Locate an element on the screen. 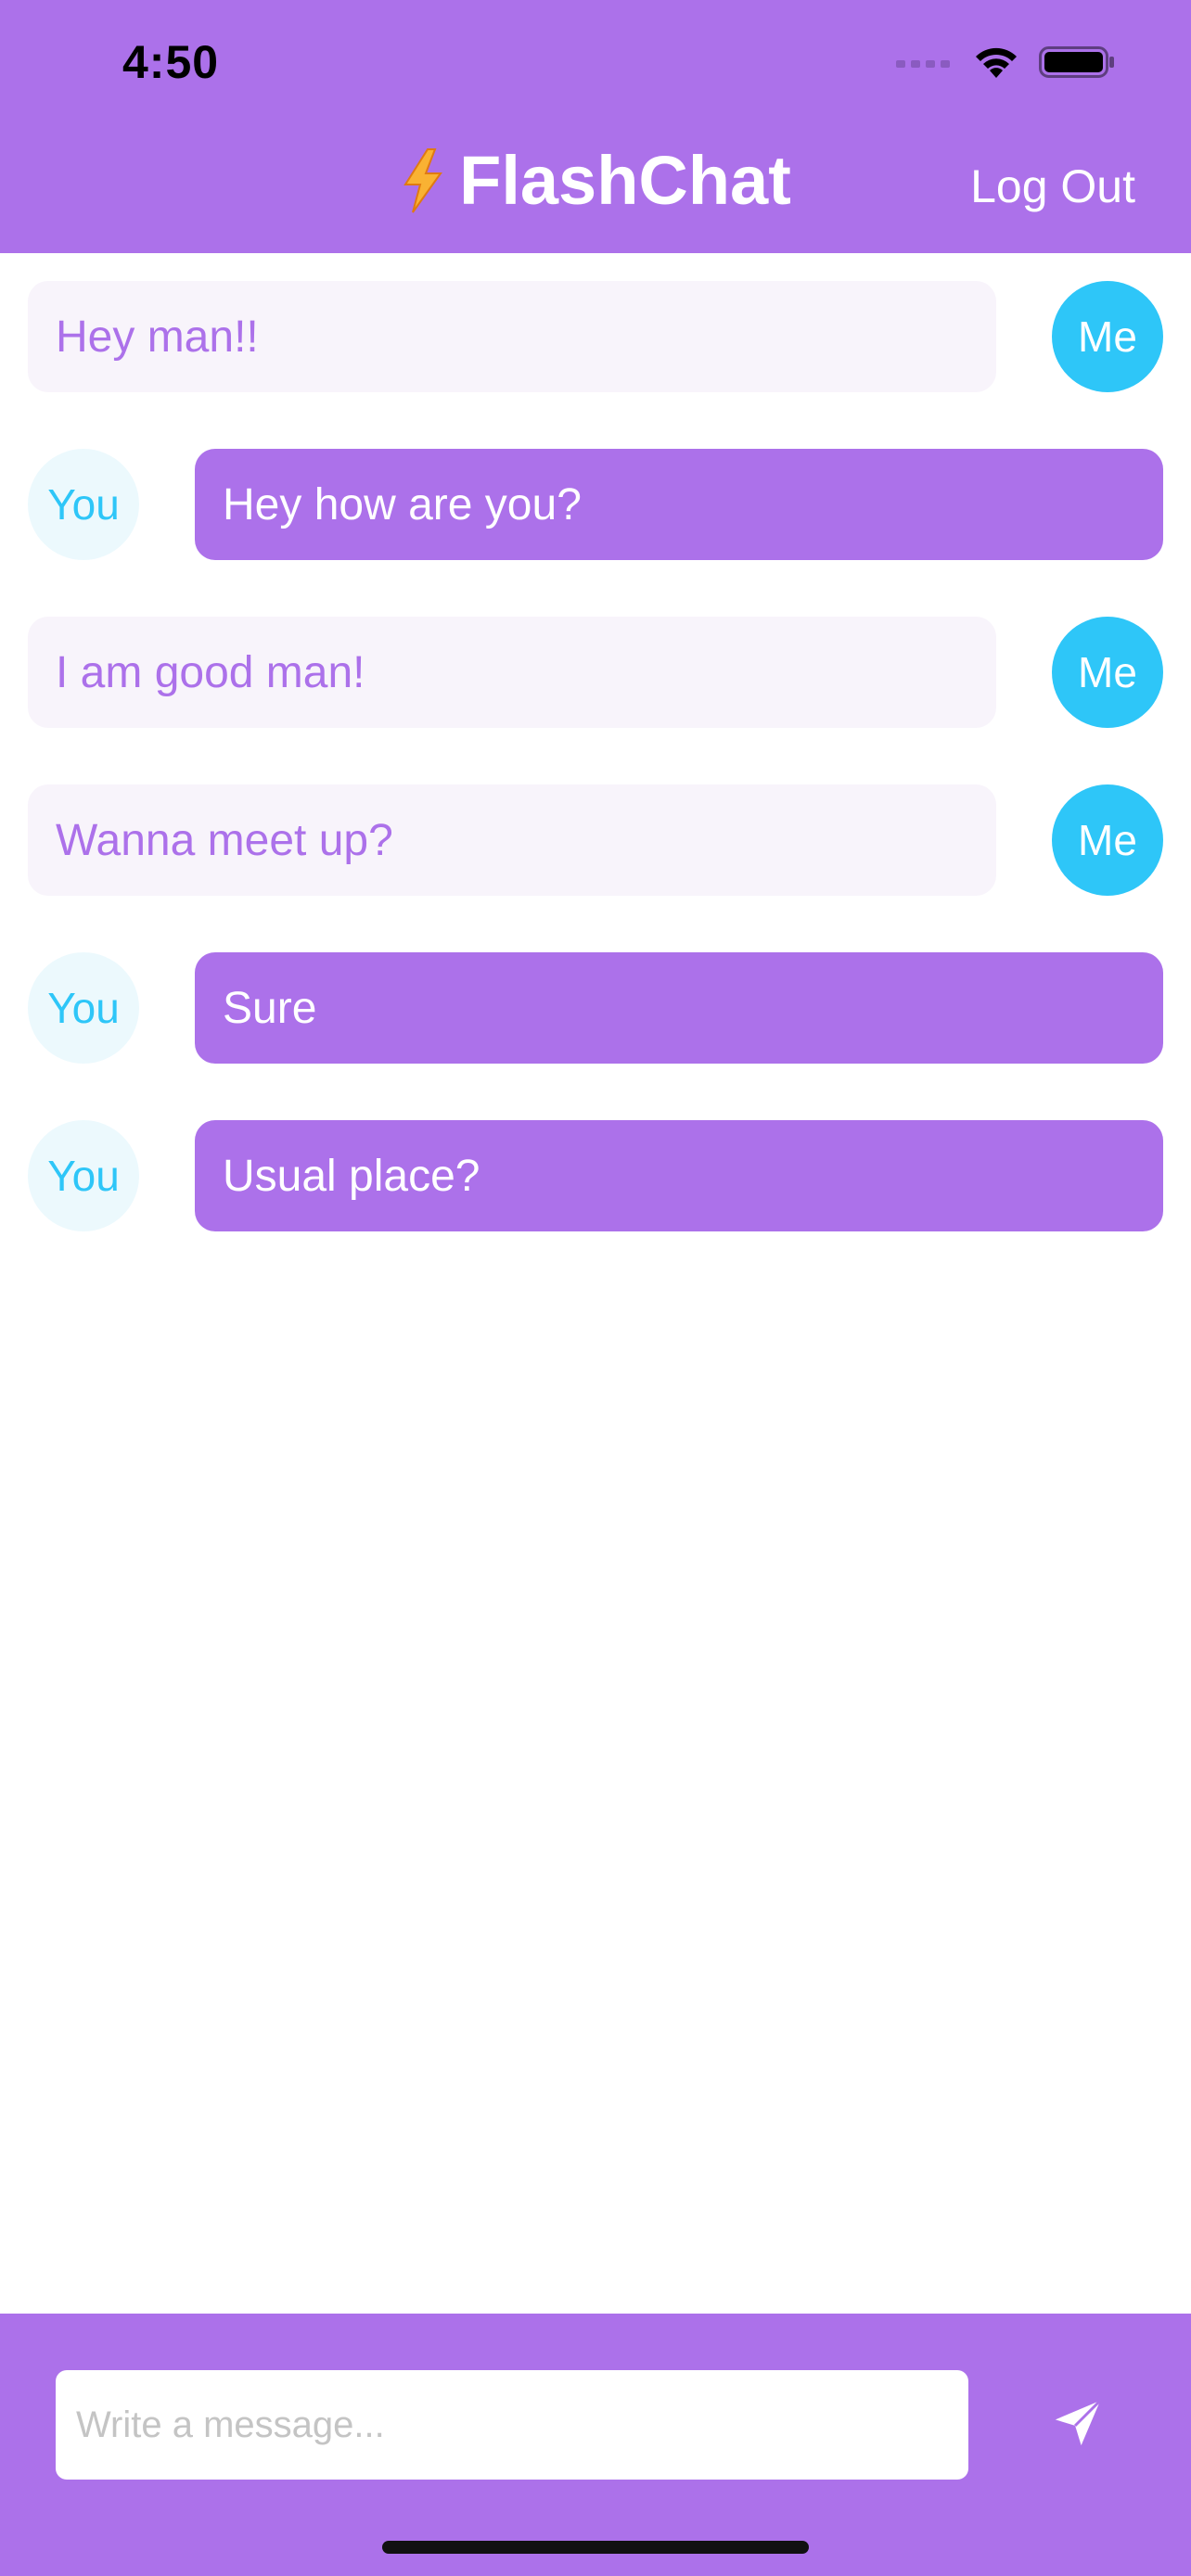  message-bubble-you: Usual place? is located at coordinates (679, 1176).